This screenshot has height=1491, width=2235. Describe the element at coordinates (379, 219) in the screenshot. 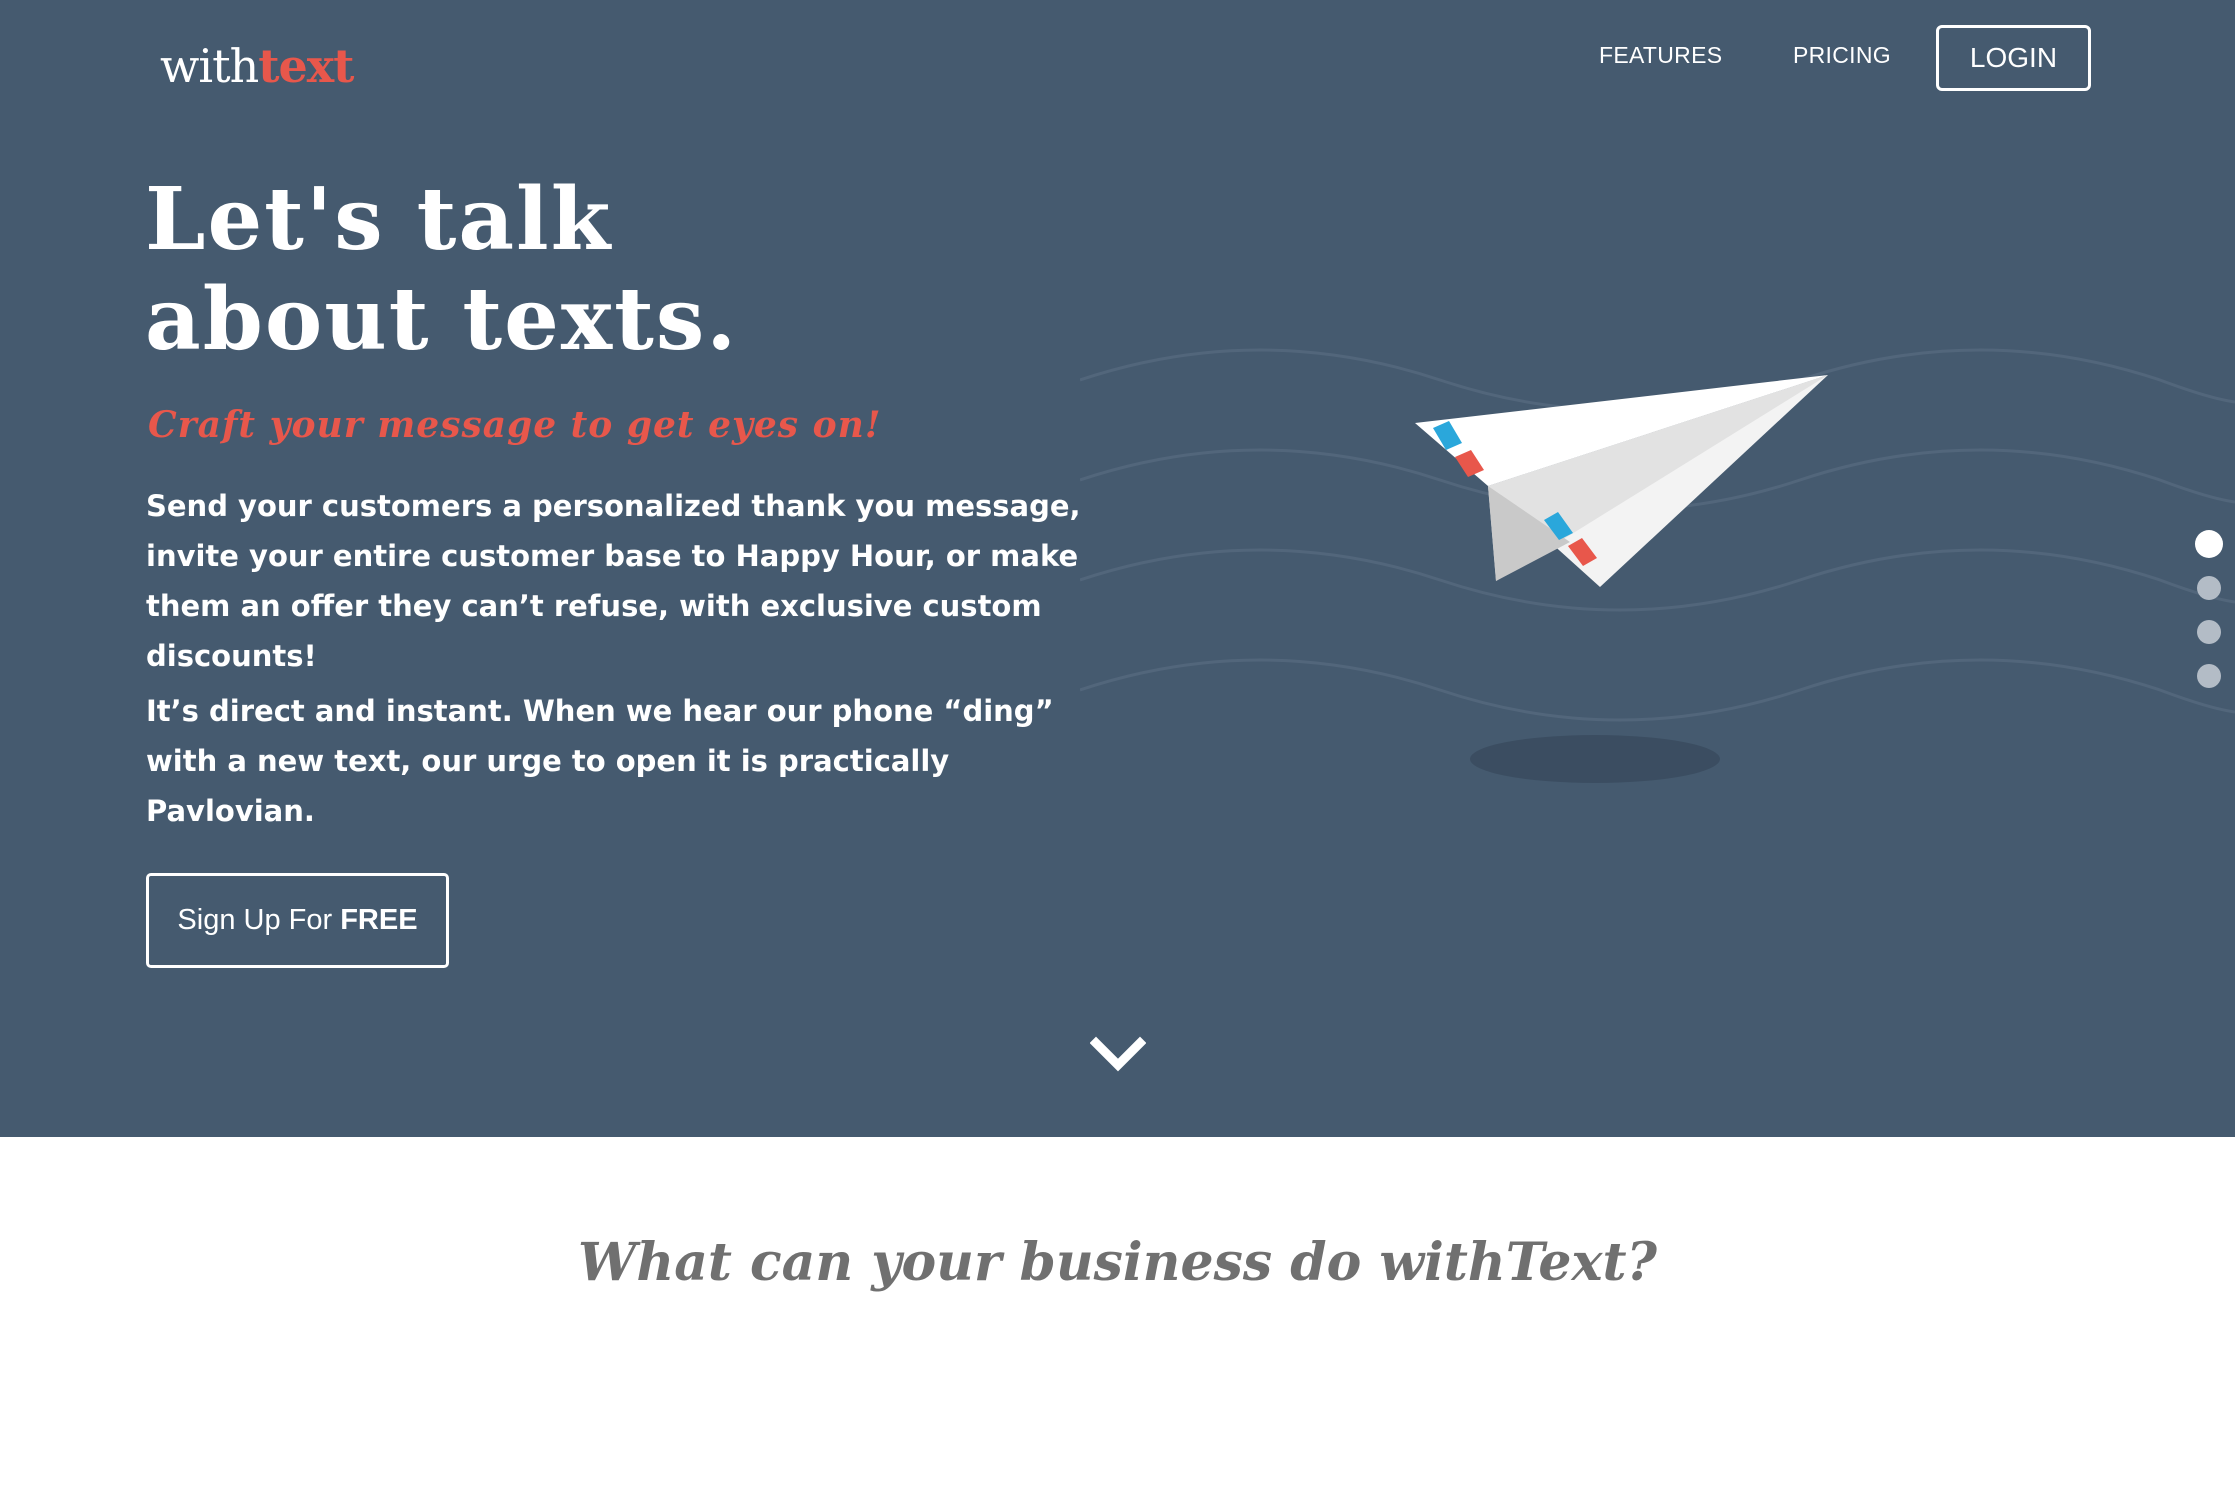

I see `headline-line-1: Let's talk` at that location.